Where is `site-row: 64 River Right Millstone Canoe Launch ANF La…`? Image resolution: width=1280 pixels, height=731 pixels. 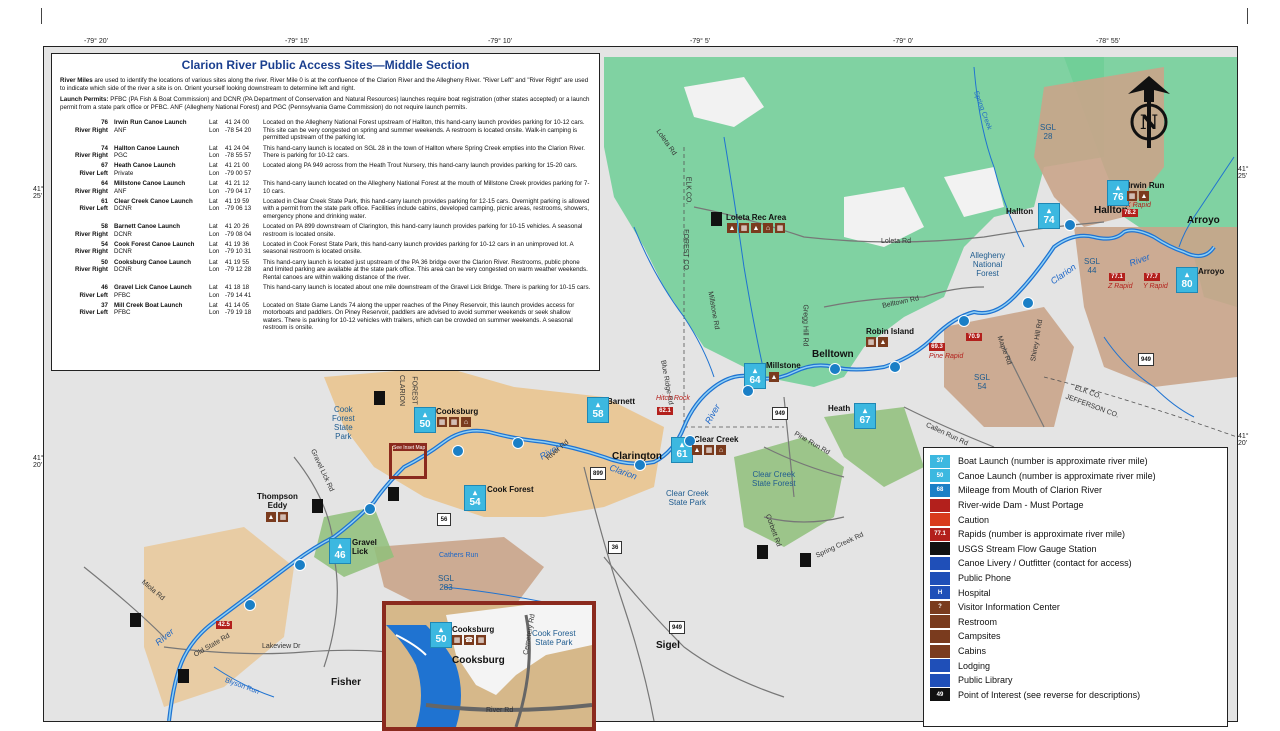 site-row: 64 River Right Millstone Canoe Launch ANF La… is located at coordinates (332, 187).